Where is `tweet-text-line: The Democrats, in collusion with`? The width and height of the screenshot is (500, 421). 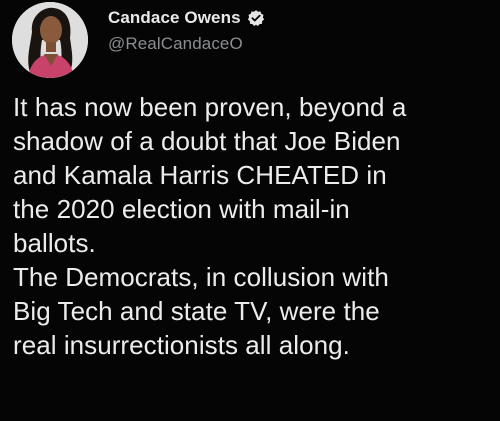 tweet-text-line: The Democrats, in collusion with is located at coordinates (201, 277).